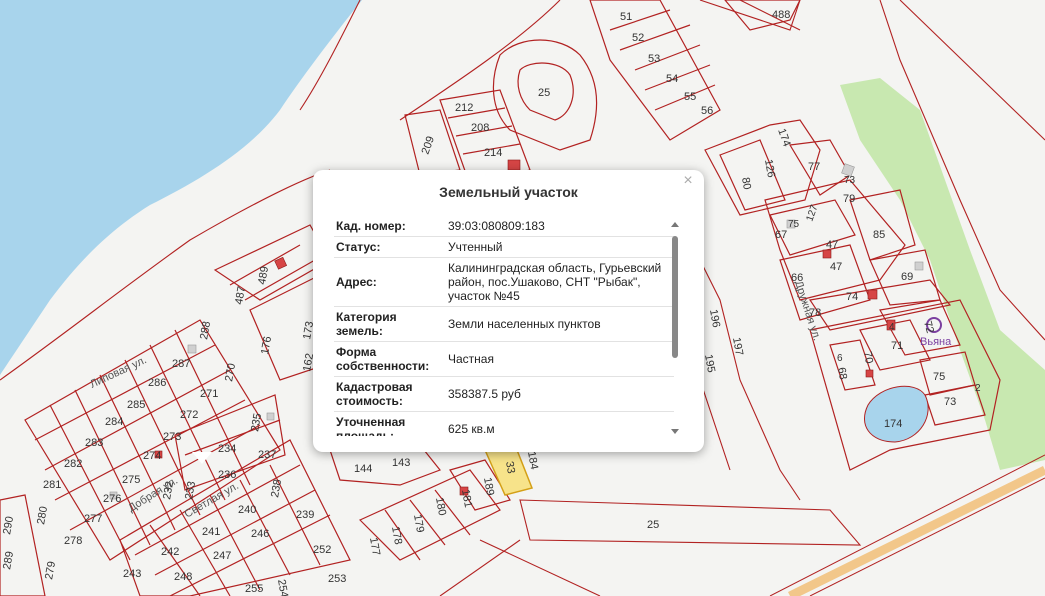  I want to click on svg-text: 277, so click(93, 519).